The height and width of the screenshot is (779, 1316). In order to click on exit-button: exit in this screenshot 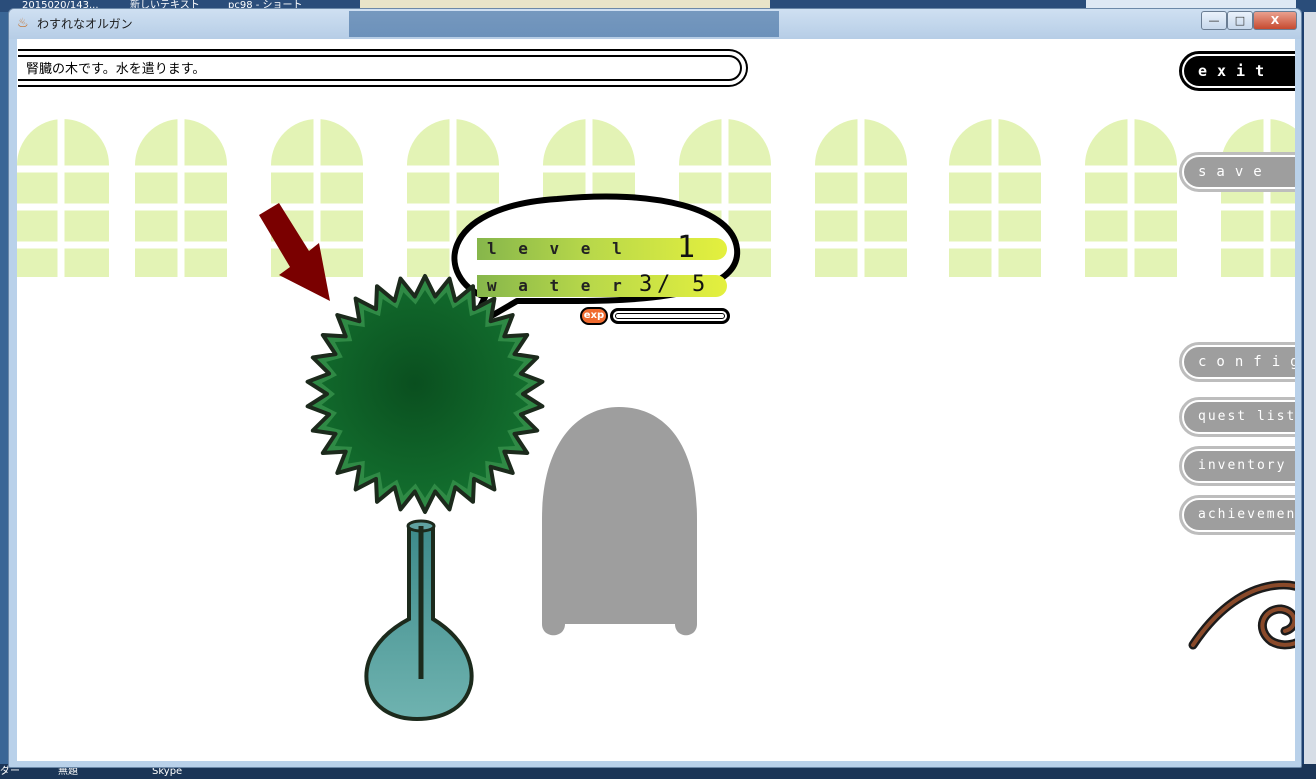, I will do `click(1237, 71)`.